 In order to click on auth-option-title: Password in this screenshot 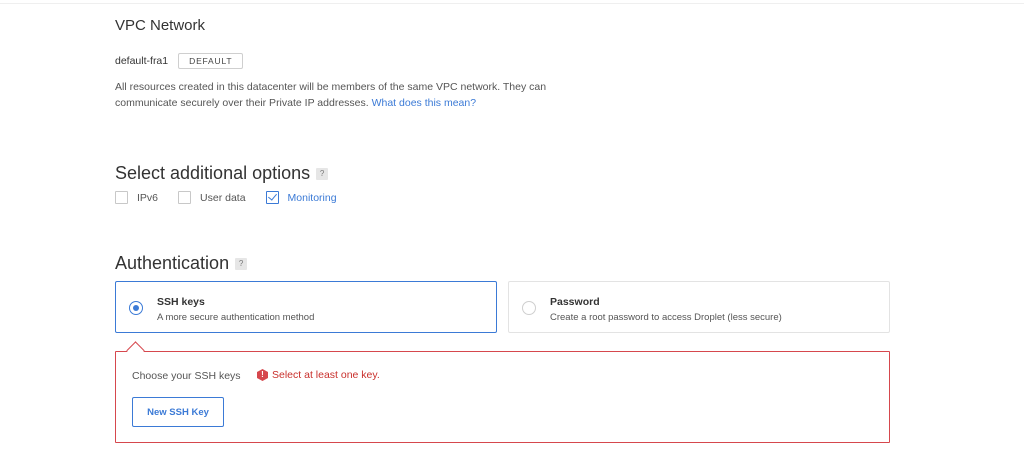, I will do `click(575, 302)`.